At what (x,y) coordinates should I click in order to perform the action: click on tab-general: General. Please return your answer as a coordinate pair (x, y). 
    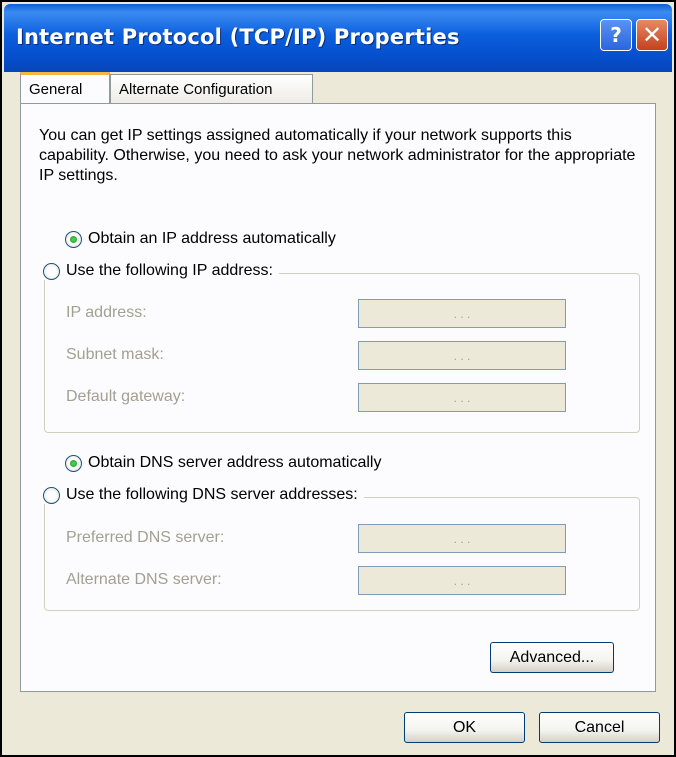
    Looking at the image, I should click on (65, 87).